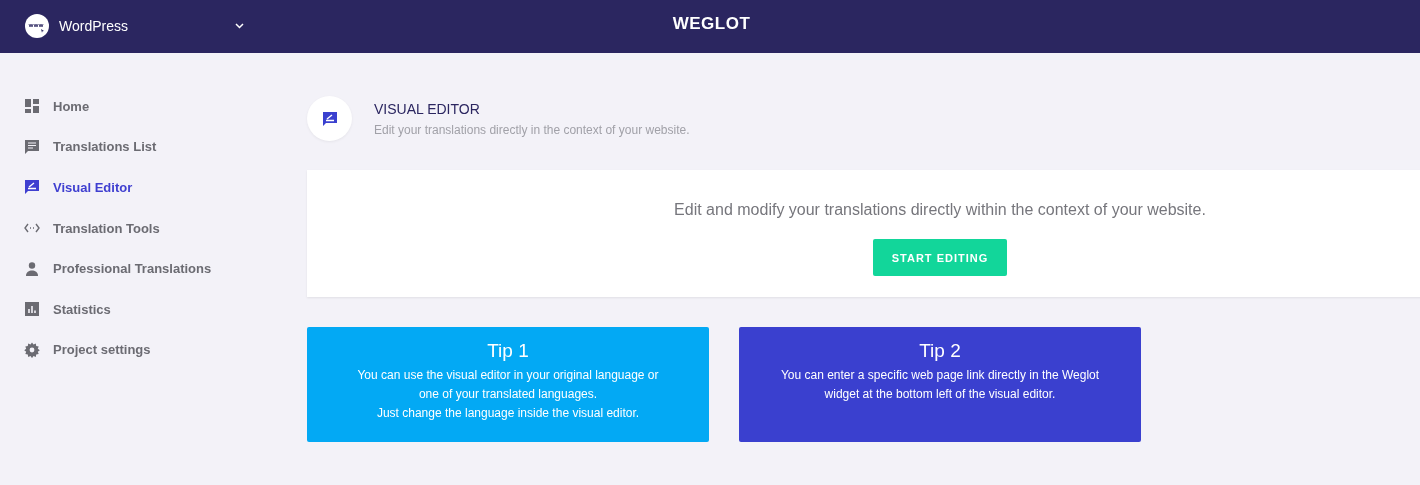 This screenshot has height=485, width=1420. I want to click on sidebar-item: Visual Editor, so click(153, 187).